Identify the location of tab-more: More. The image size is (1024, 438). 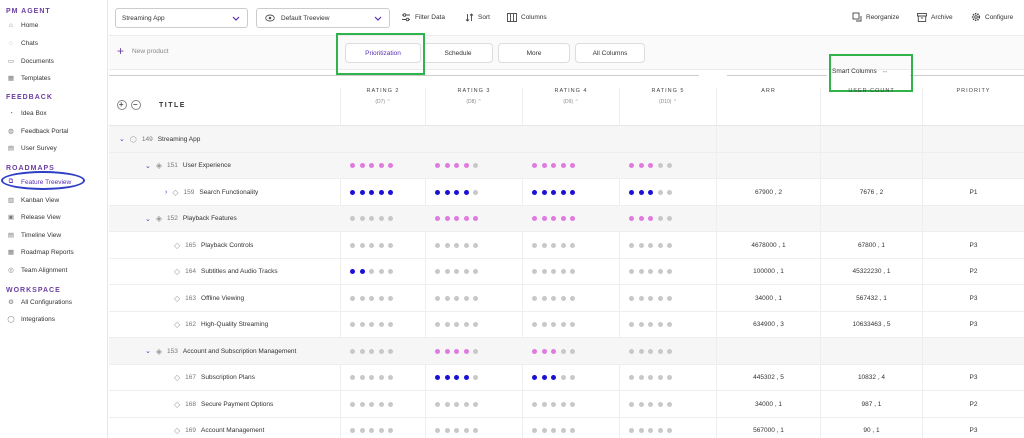
(534, 53).